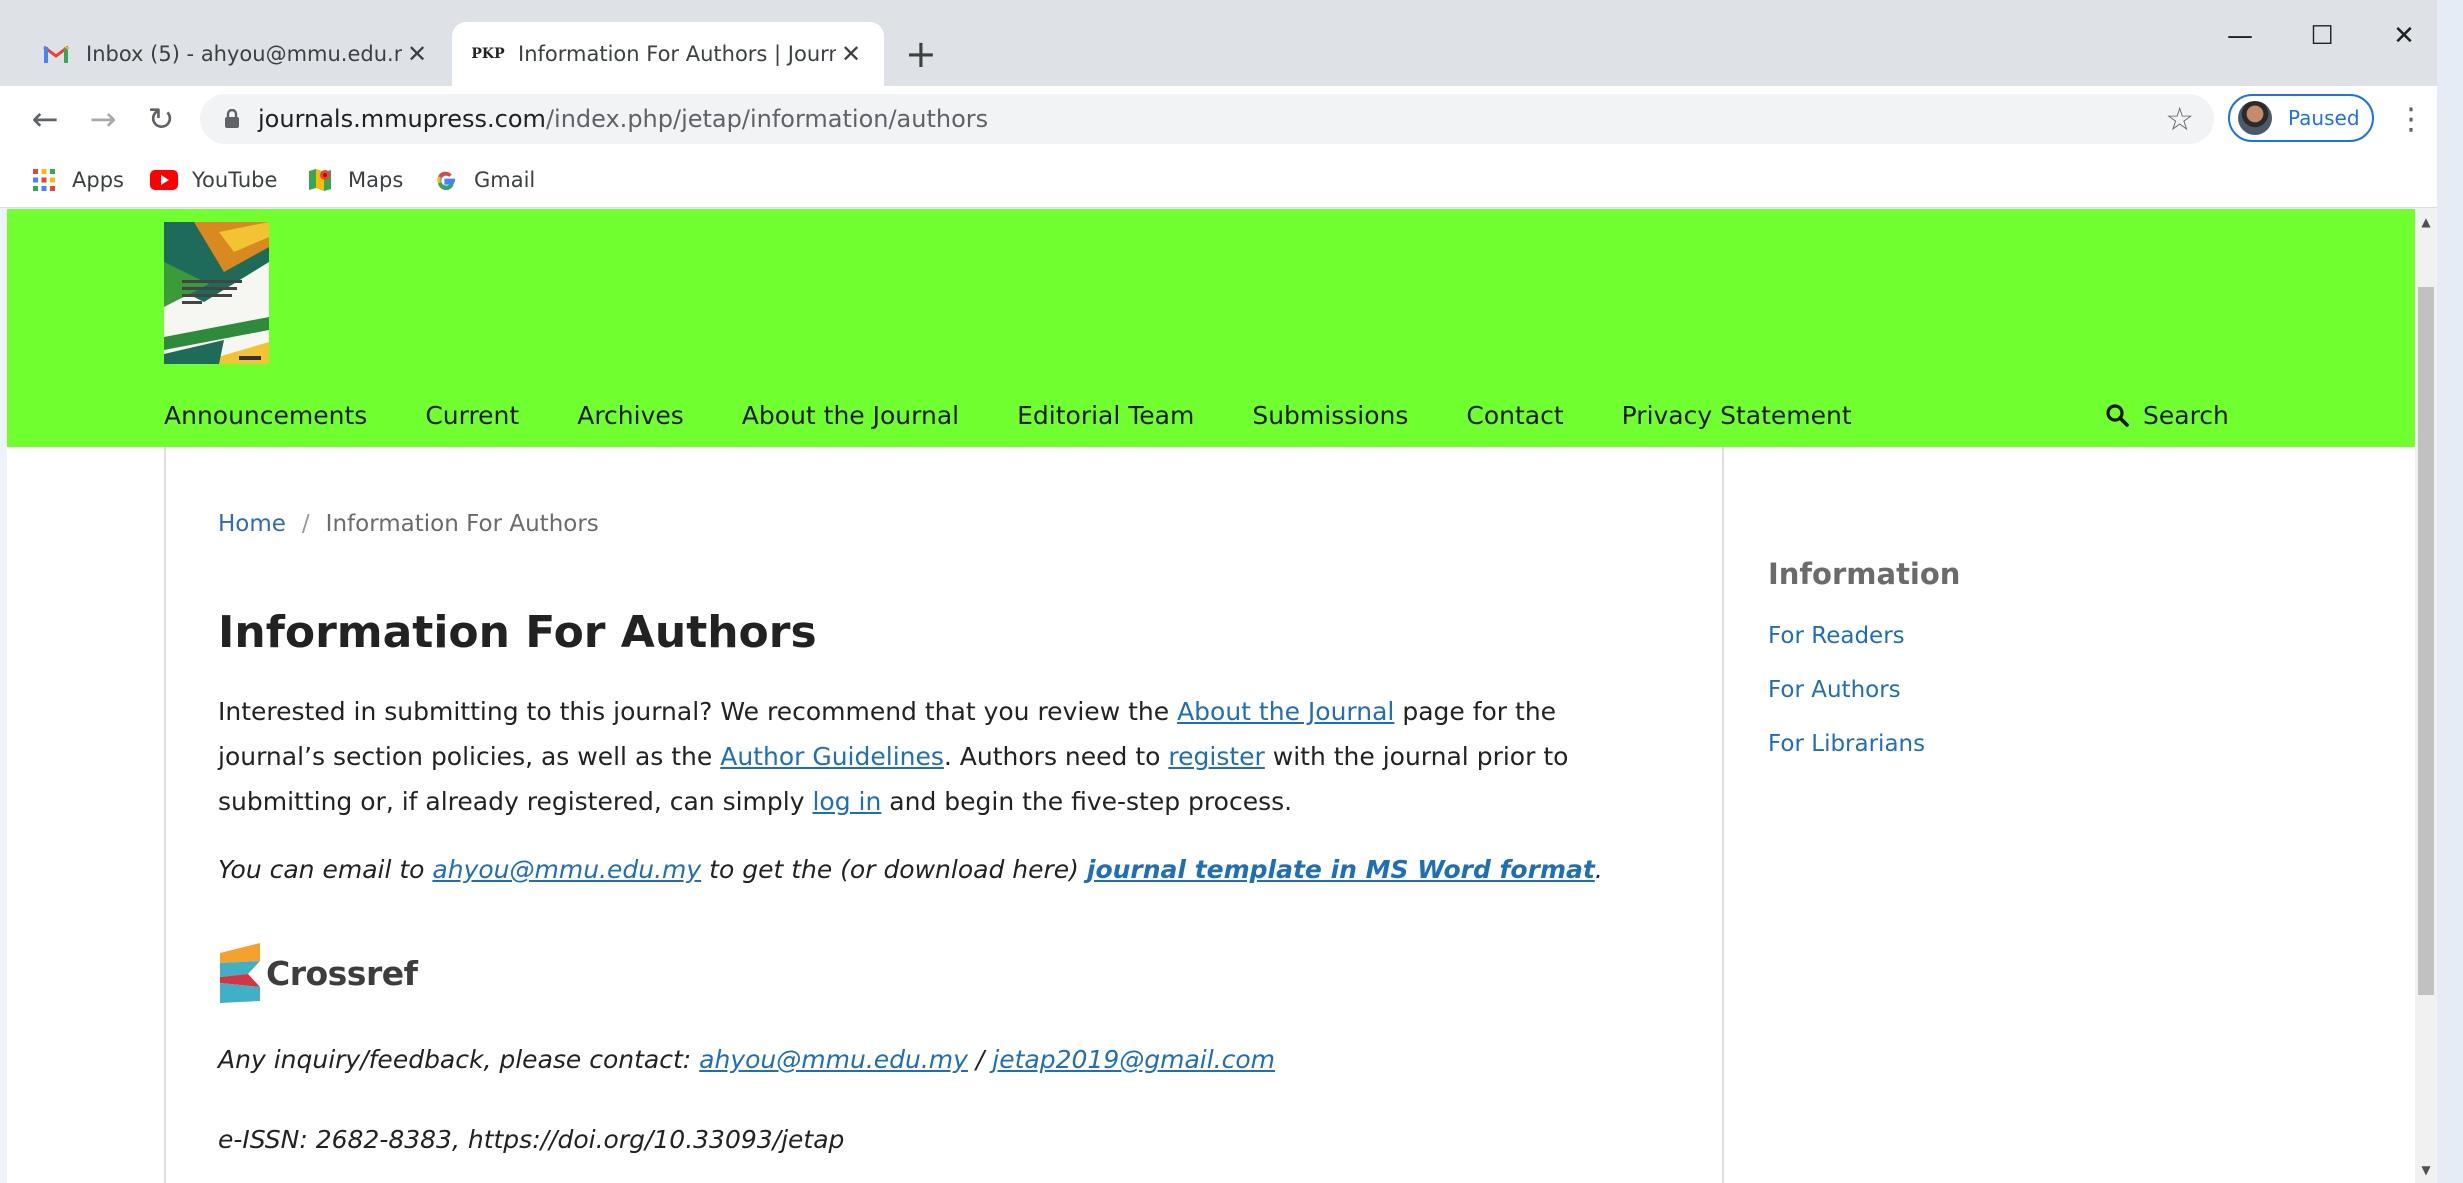 This screenshot has width=2463, height=1183. Describe the element at coordinates (630, 415) in the screenshot. I see `nav-archives: Archives` at that location.